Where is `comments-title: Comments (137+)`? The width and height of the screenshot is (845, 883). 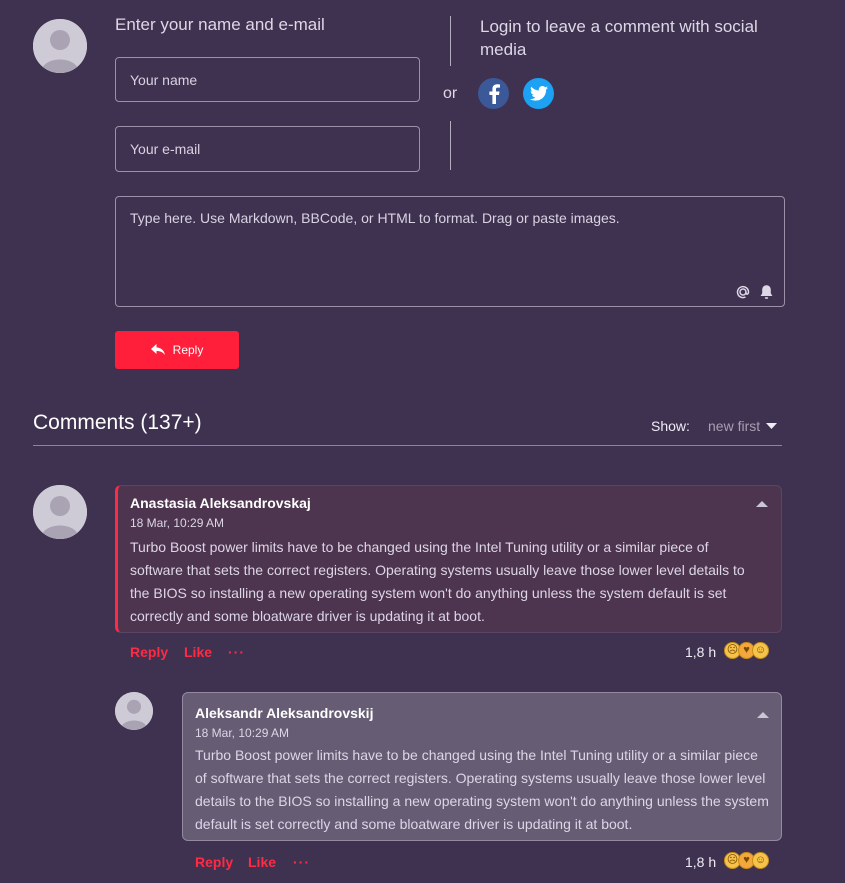
comments-title: Comments (137+) is located at coordinates (117, 422).